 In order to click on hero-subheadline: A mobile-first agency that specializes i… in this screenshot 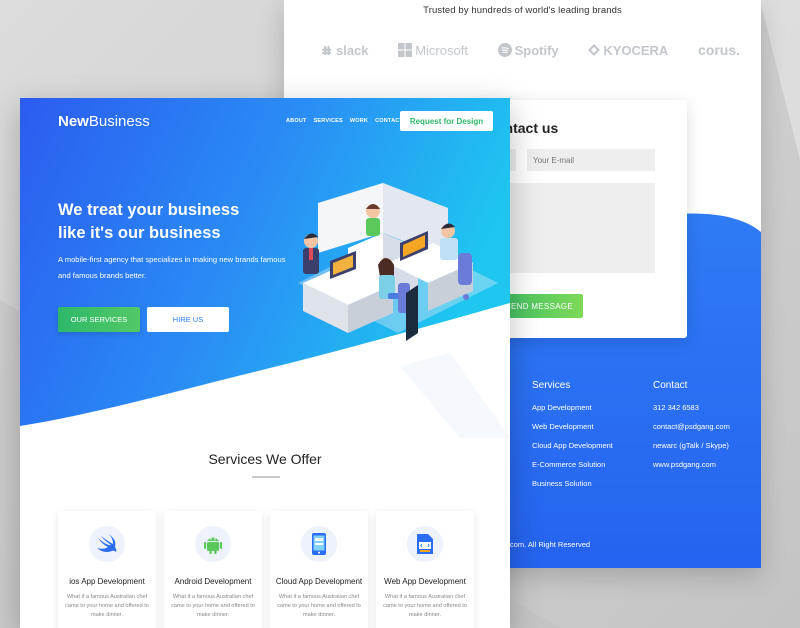, I will do `click(172, 267)`.